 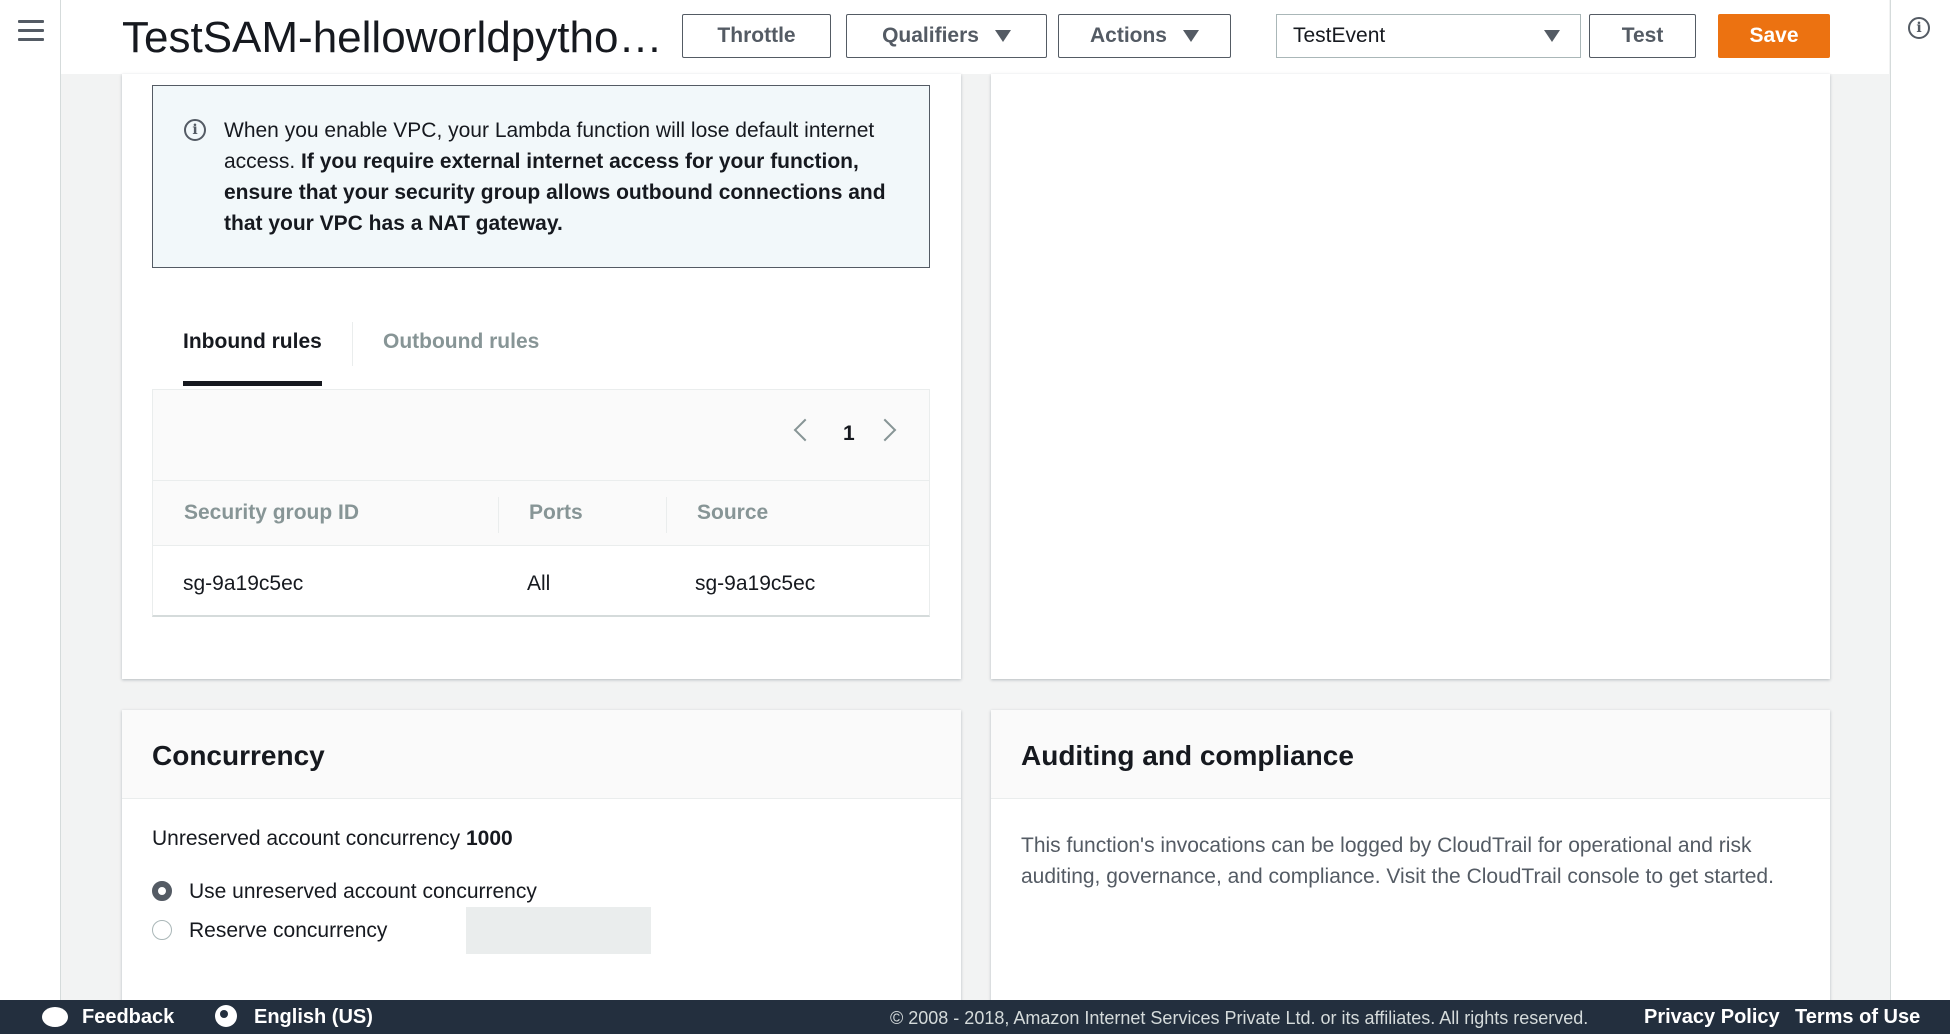 I want to click on save-label: Save, so click(x=1774, y=35).